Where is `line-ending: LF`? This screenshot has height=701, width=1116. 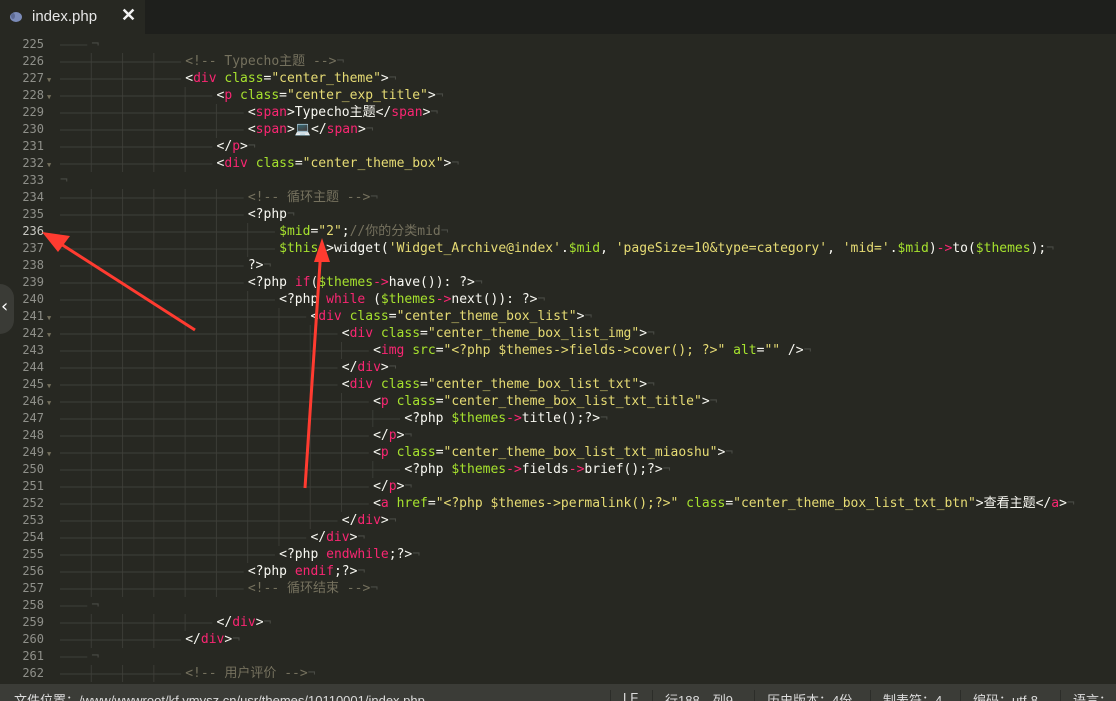 line-ending: LF is located at coordinates (624, 695).